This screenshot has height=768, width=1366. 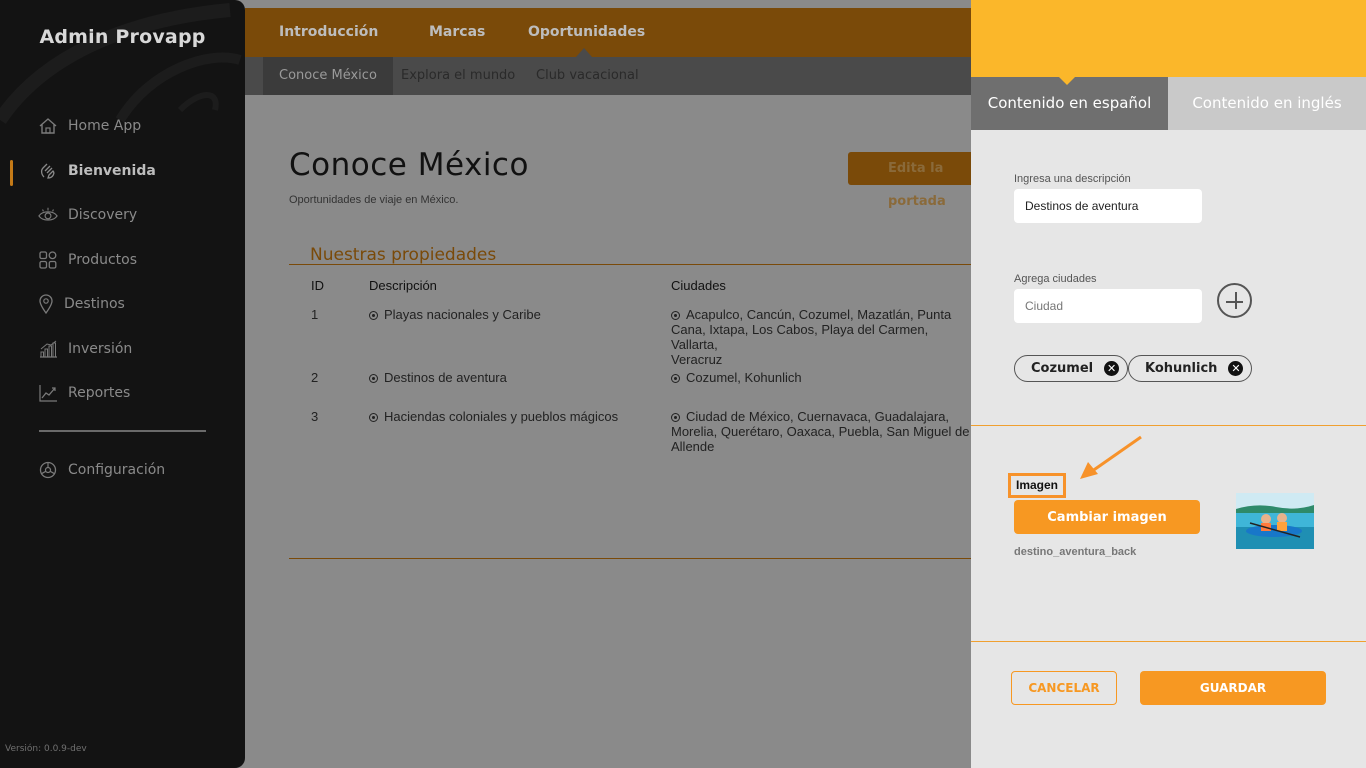 What do you see at coordinates (328, 32) in the screenshot?
I see `tab-introduccion: Introducción` at bounding box center [328, 32].